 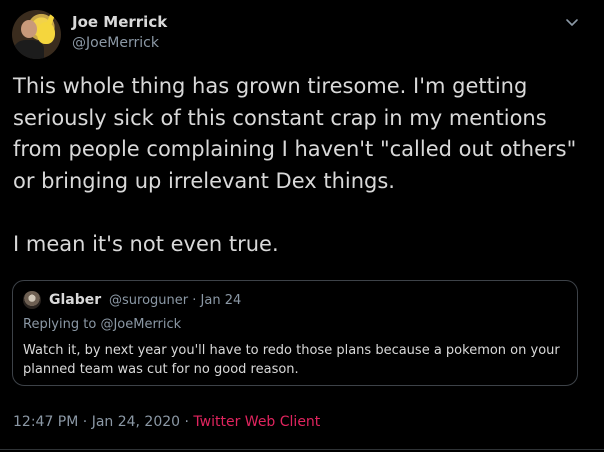 I want to click on author-avatar, so click(x=36, y=34).